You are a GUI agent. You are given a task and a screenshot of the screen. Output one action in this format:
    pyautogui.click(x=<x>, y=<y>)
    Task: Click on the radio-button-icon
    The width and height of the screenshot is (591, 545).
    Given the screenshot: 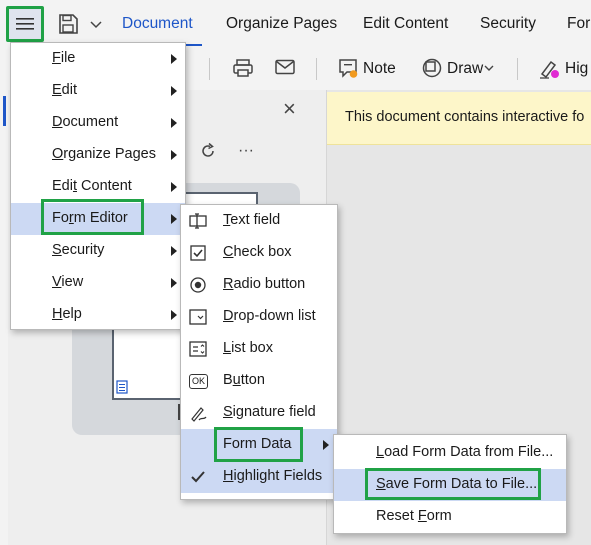 What is the action you would take?
    pyautogui.click(x=198, y=287)
    